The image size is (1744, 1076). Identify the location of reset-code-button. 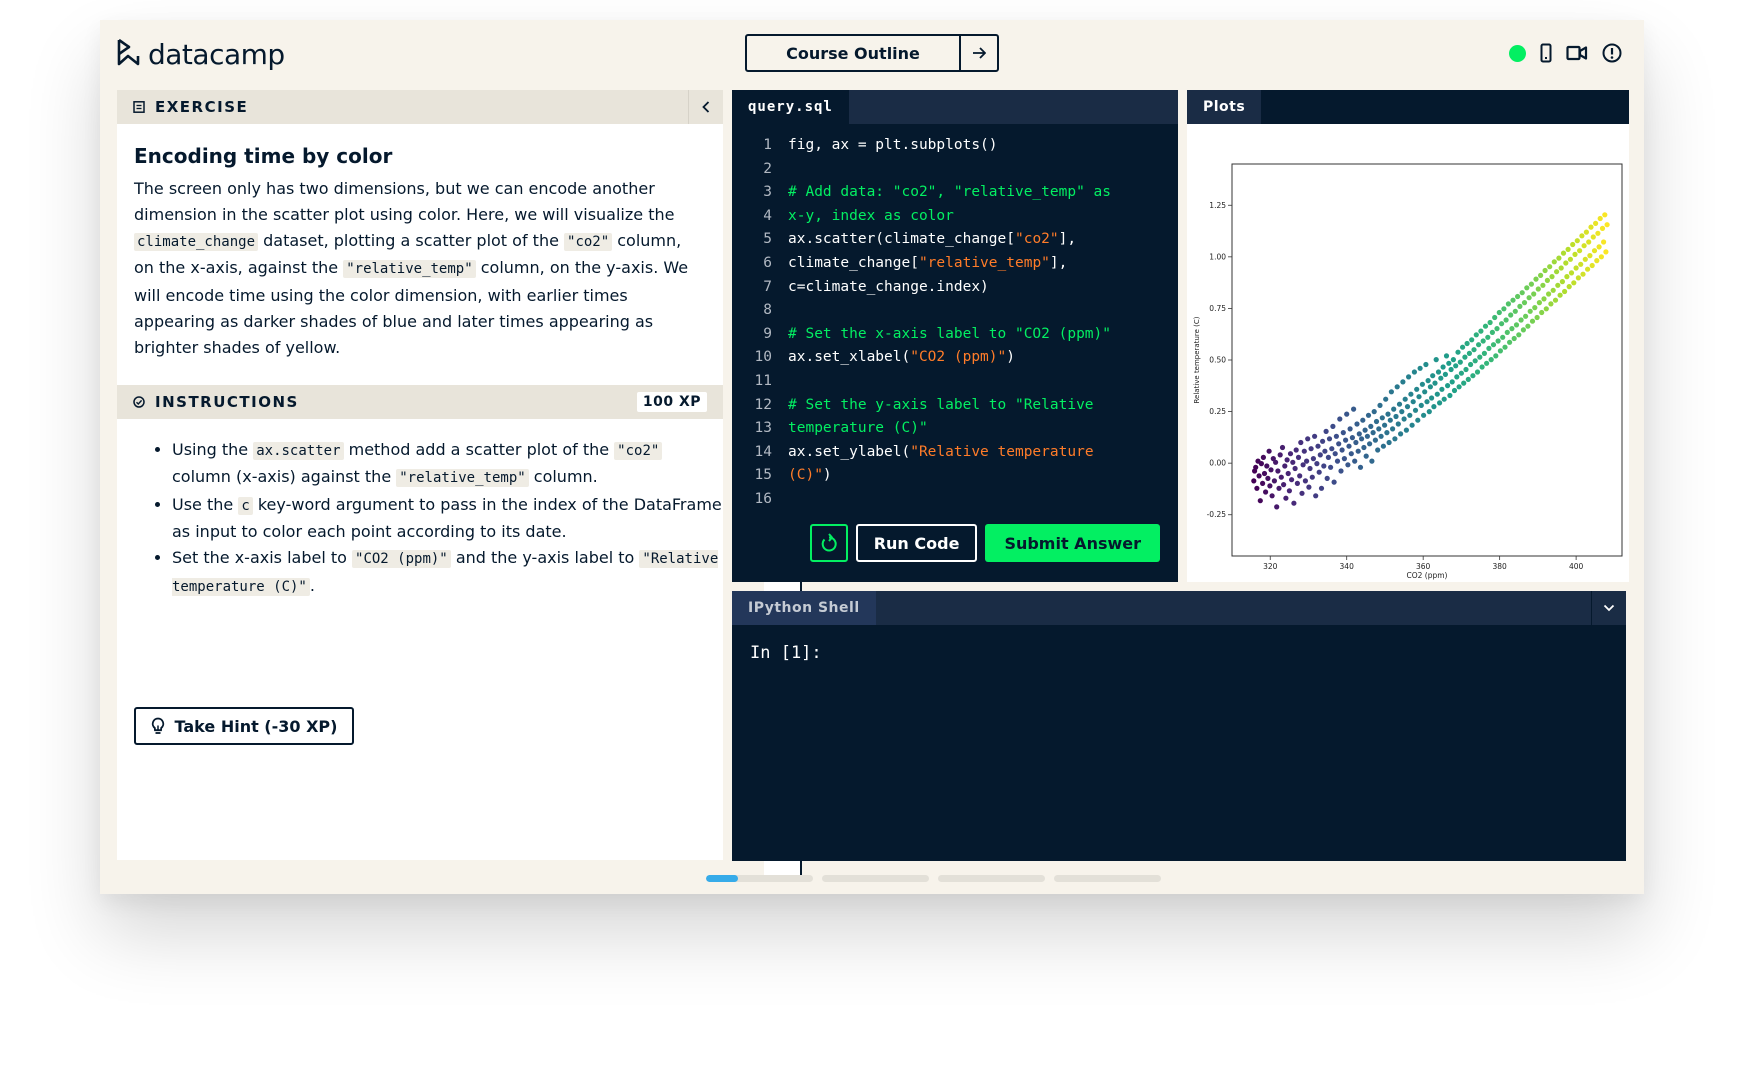
(828, 543).